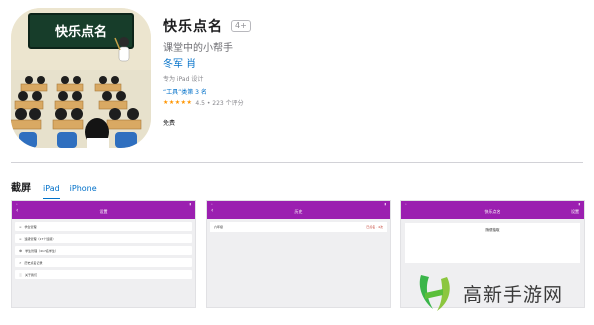  I want to click on history-row: 六年级 已点名 · 4次, so click(298, 227).